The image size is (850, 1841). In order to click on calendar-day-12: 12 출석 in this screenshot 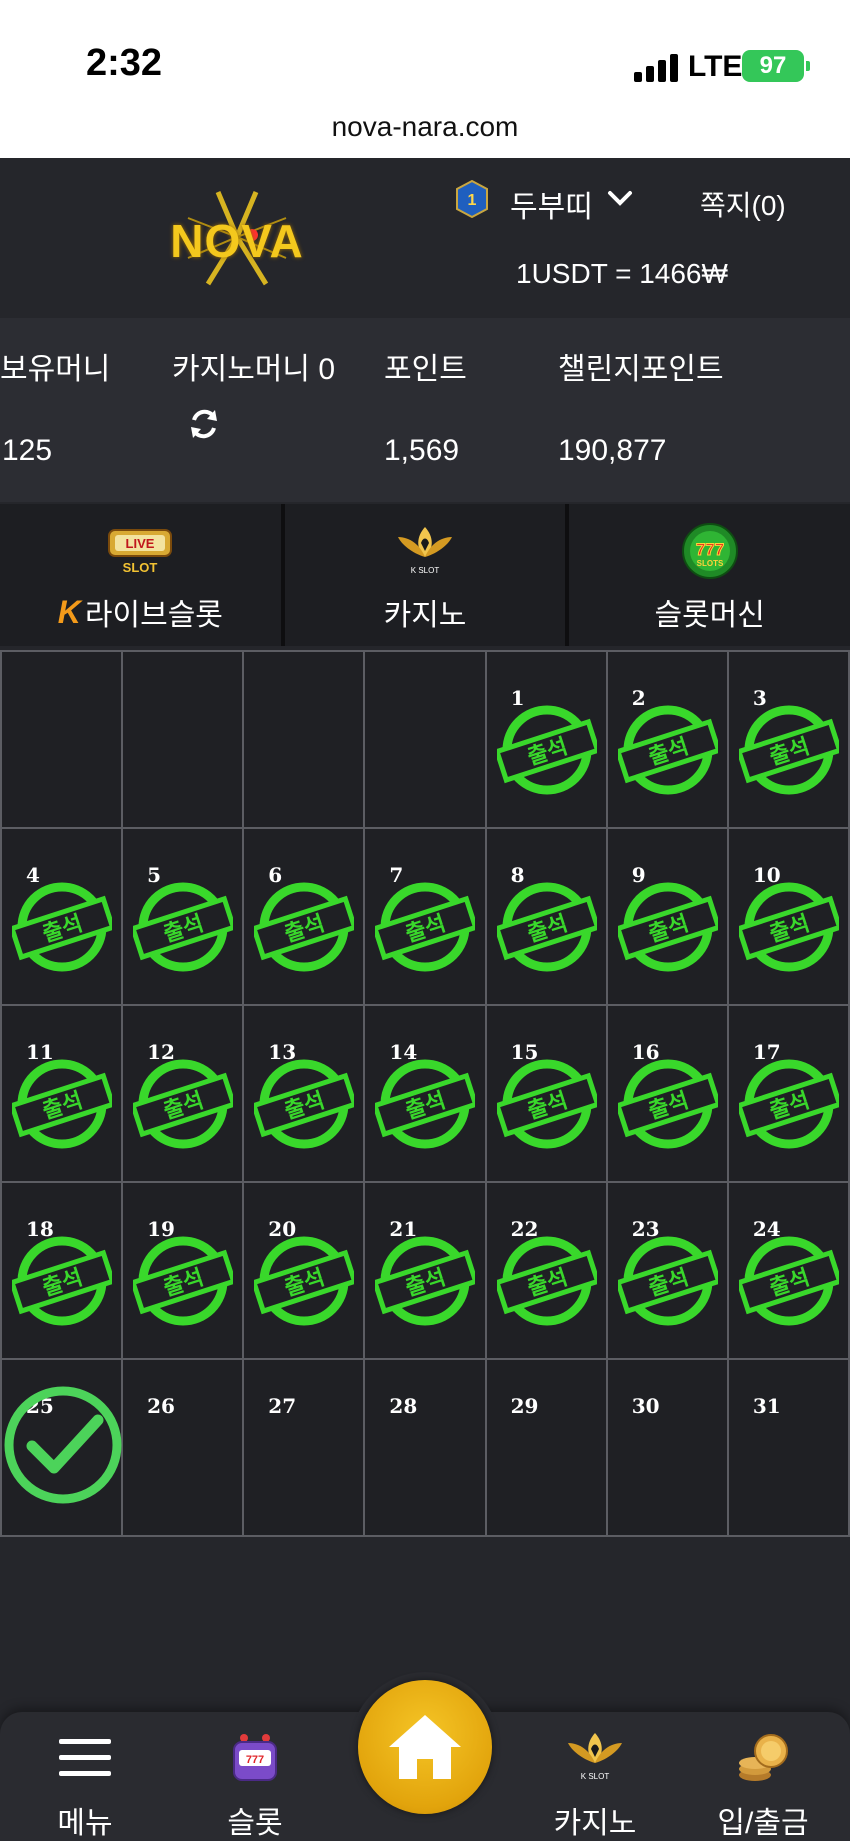, I will do `click(184, 1094)`.